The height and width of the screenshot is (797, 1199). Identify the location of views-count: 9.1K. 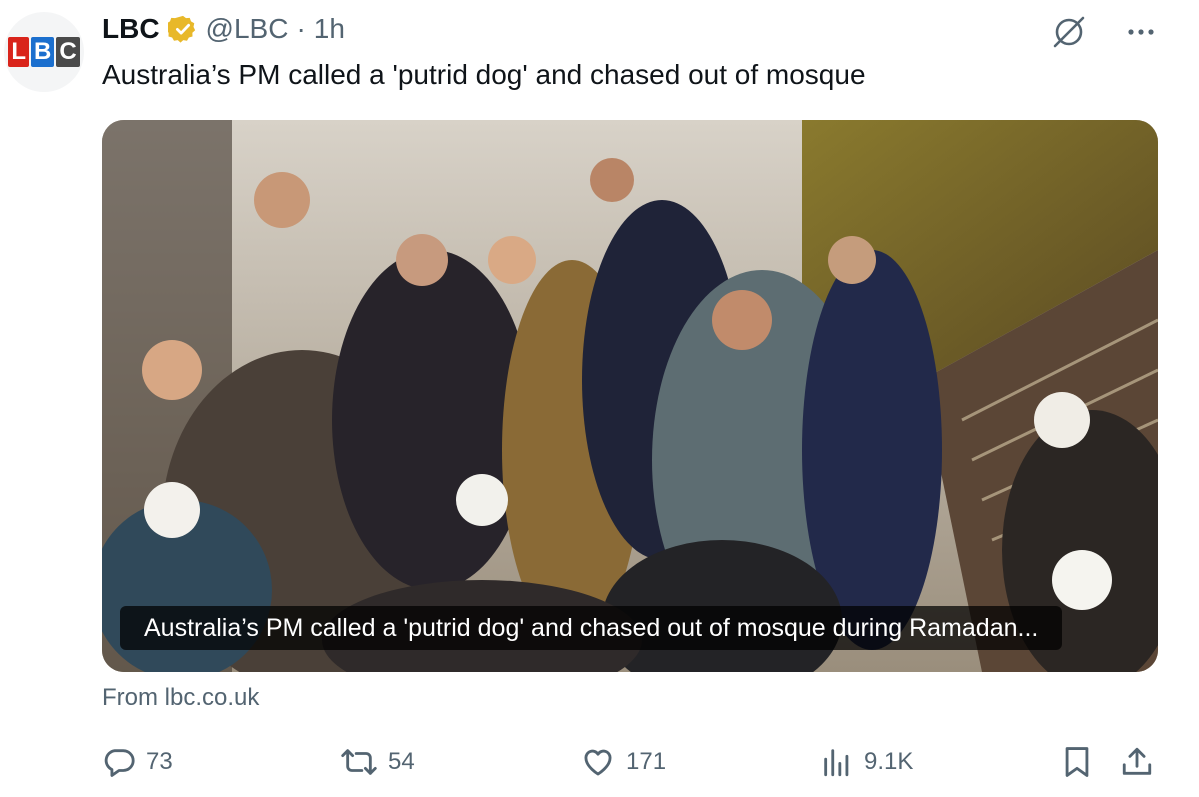
(889, 761).